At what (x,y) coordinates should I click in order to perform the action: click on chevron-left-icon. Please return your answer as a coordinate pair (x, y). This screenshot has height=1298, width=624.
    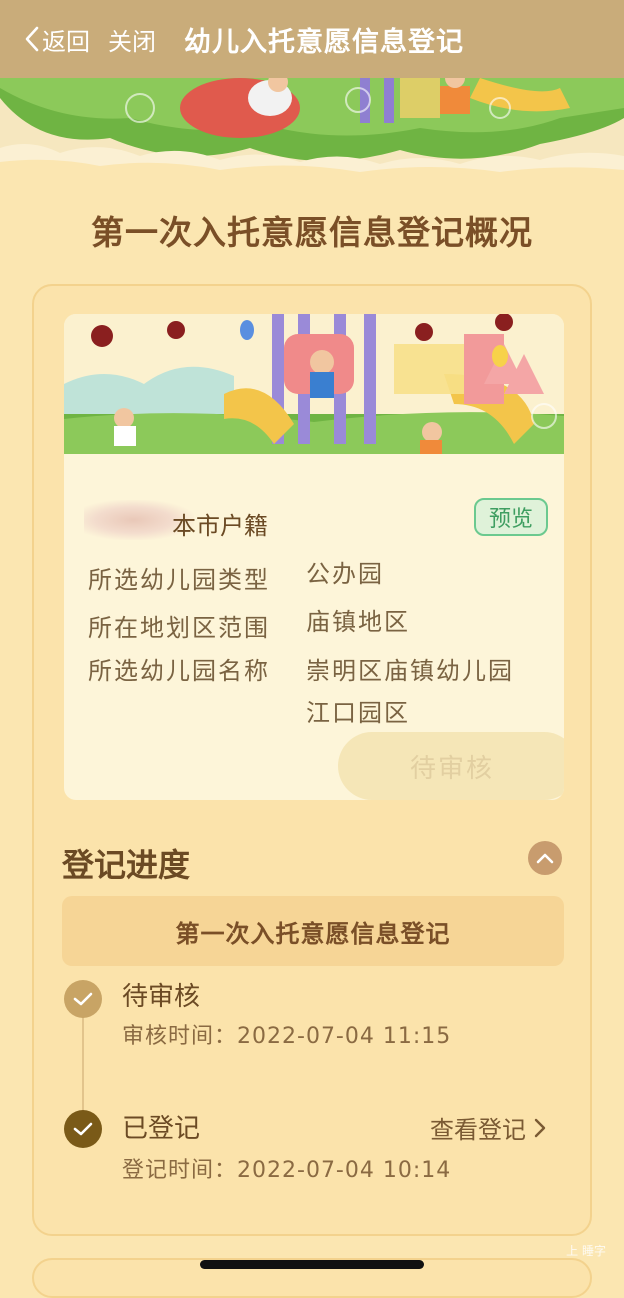
    Looking at the image, I should click on (32, 39).